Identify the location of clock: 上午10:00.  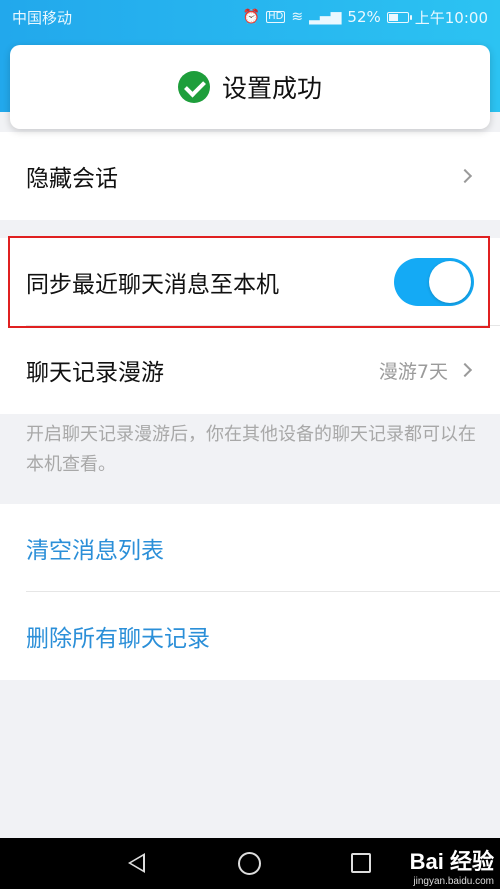
(451, 17).